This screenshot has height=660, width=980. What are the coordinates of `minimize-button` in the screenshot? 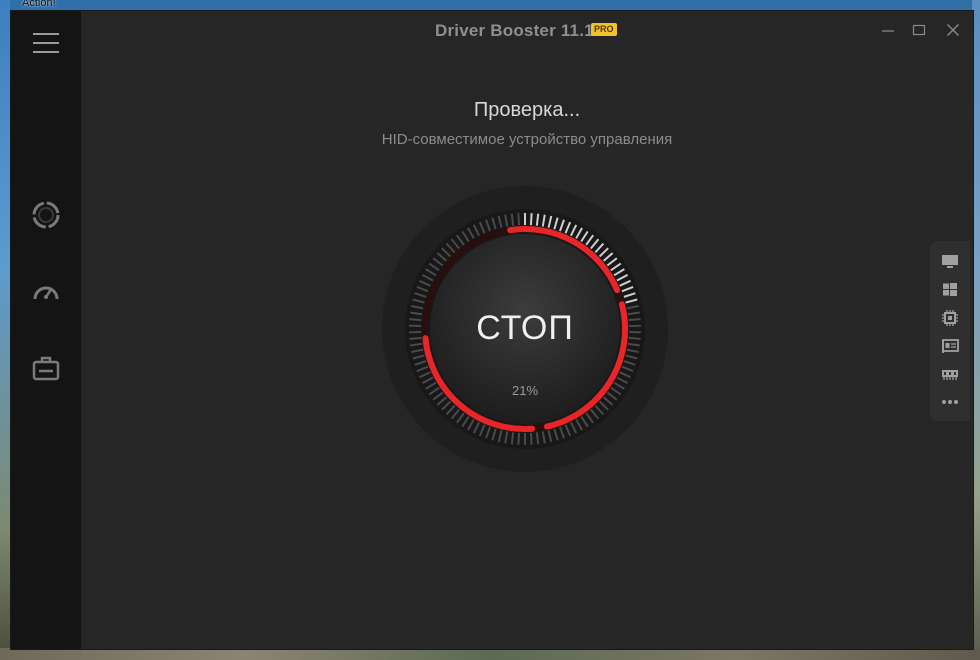 It's located at (888, 30).